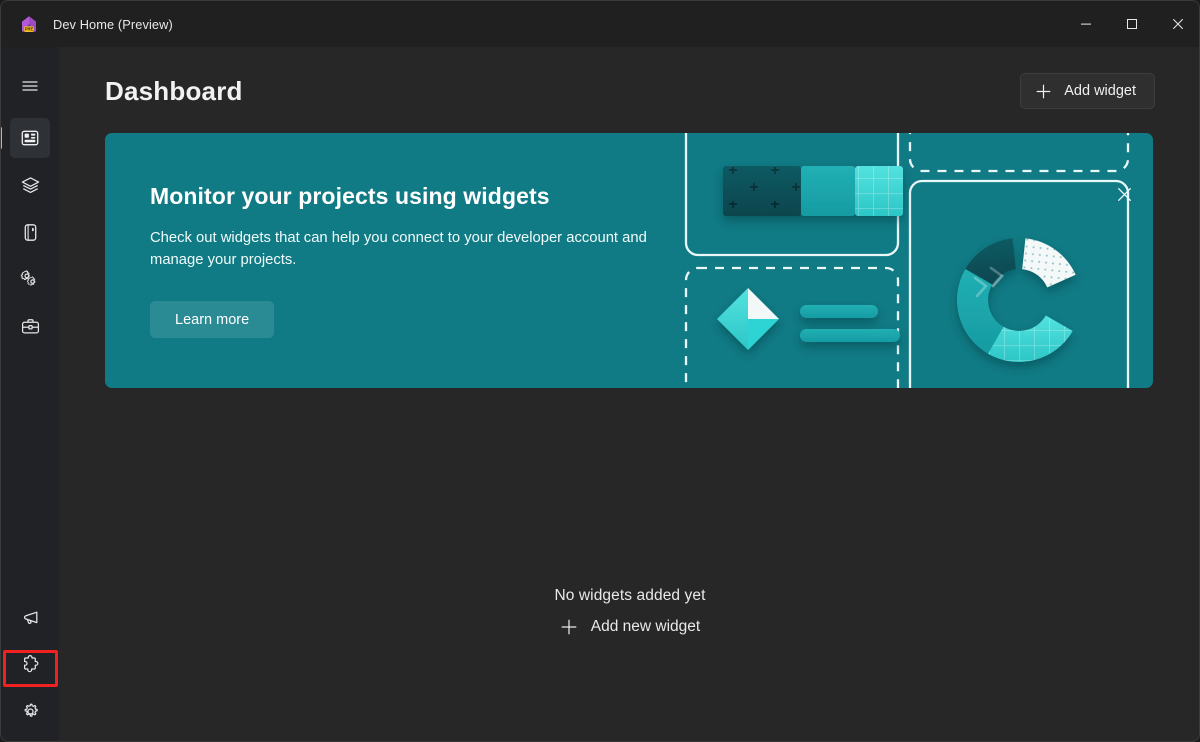  I want to click on rail-menu-section, so click(30, 86).